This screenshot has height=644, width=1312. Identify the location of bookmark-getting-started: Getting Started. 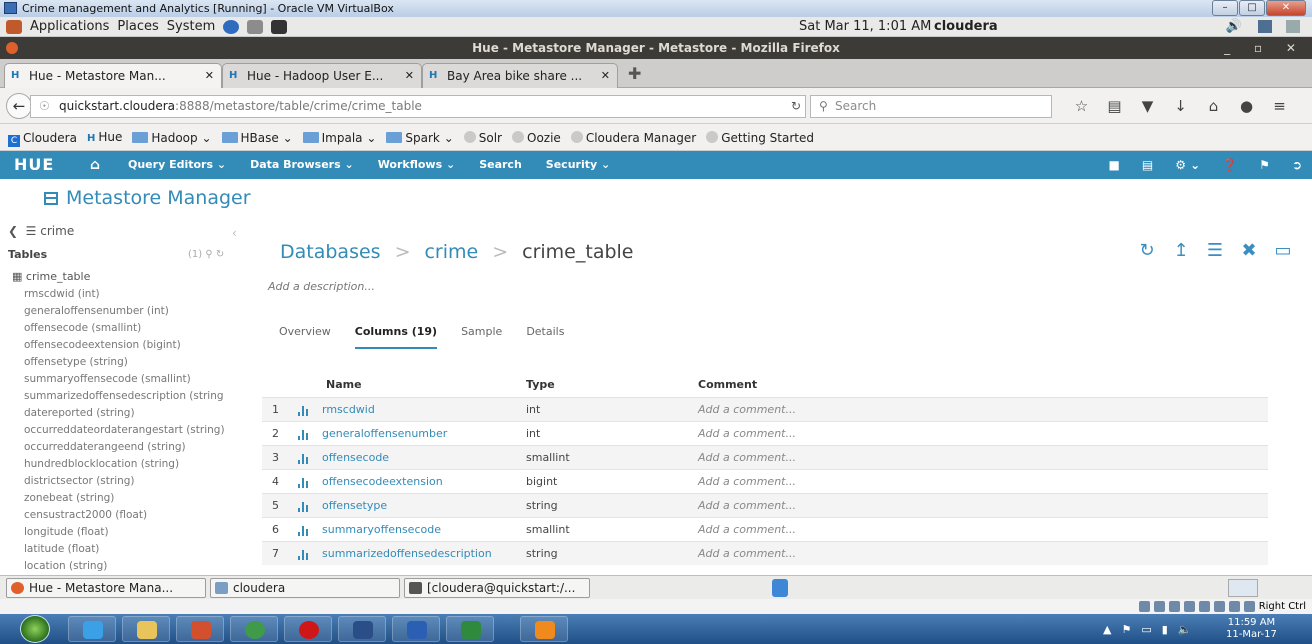
(760, 138).